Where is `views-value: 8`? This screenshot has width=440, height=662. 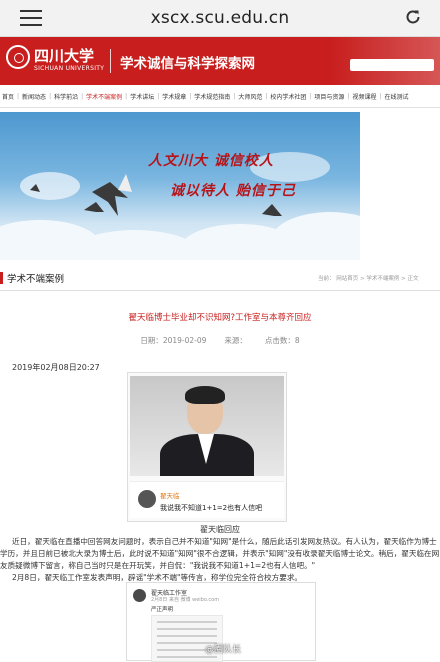
views-value: 8 is located at coordinates (297, 340).